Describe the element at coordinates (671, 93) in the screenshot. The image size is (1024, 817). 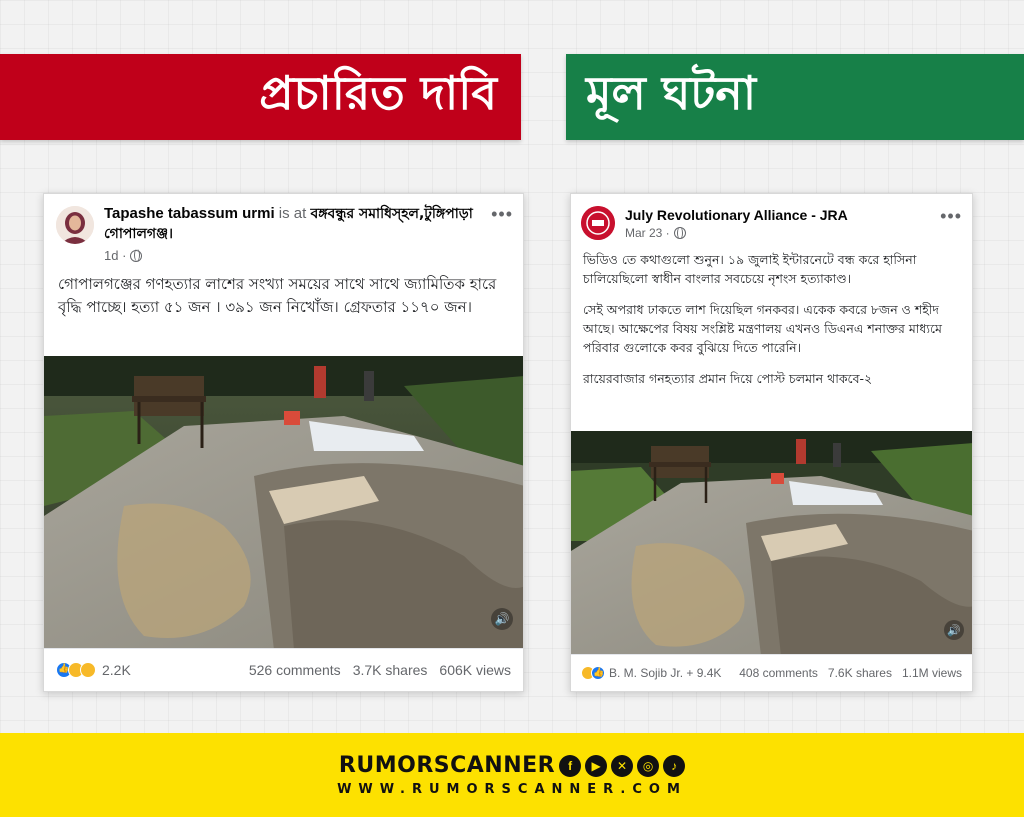
I see `original-banner-title: মূল ঘটনা` at that location.